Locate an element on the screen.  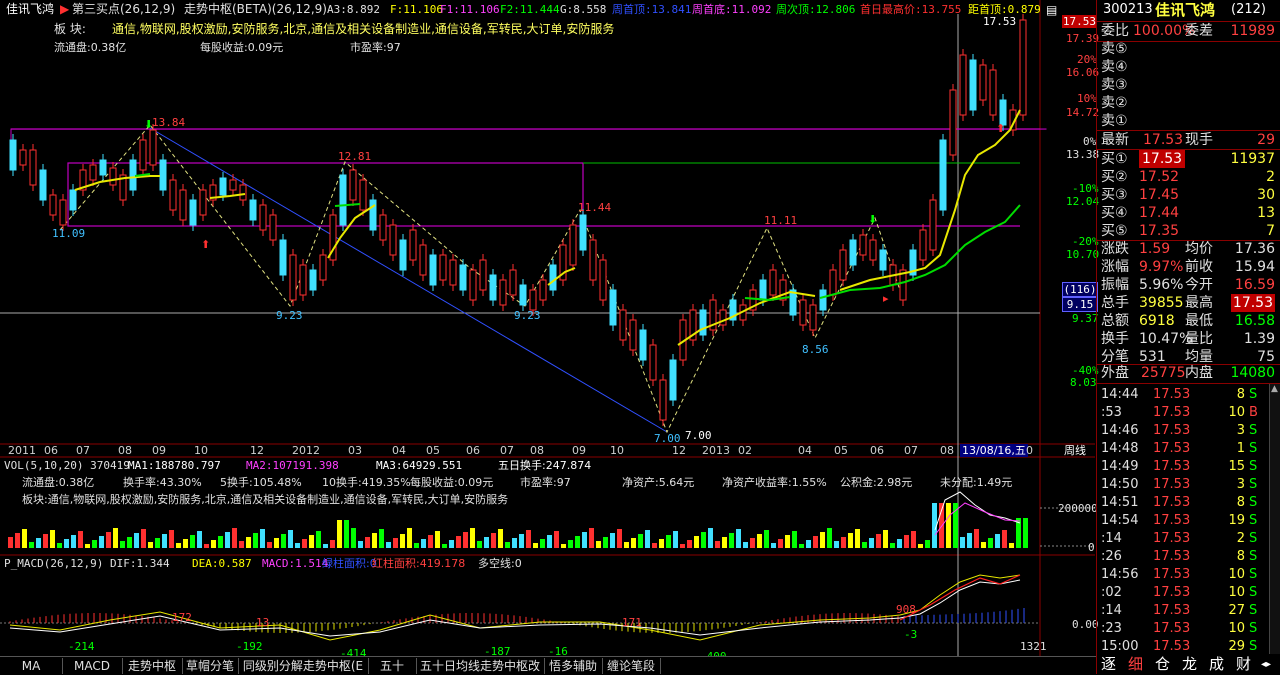
macd-red-area: 红柱面积:419.178 is located at coordinates (418, 563).